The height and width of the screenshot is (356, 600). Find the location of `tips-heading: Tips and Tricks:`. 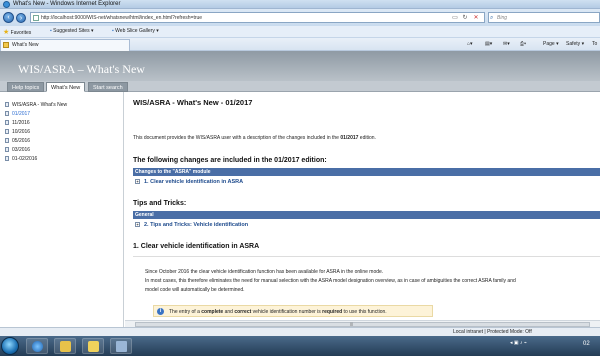

tips-heading: Tips and Tricks: is located at coordinates (160, 203).